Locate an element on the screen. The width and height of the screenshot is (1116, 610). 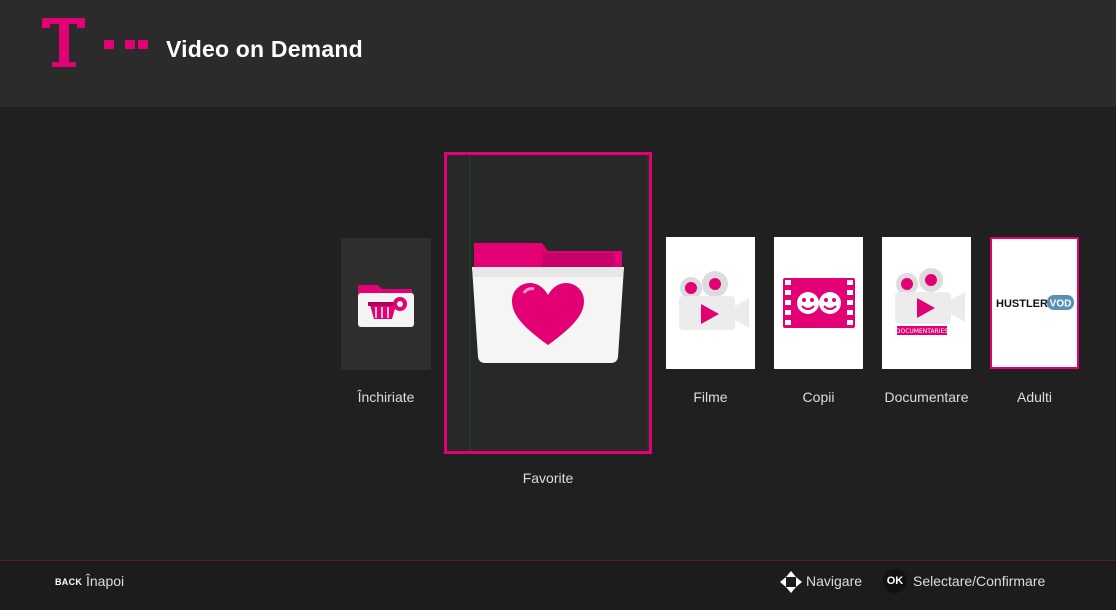
video-camera-icon is located at coordinates (713, 300).